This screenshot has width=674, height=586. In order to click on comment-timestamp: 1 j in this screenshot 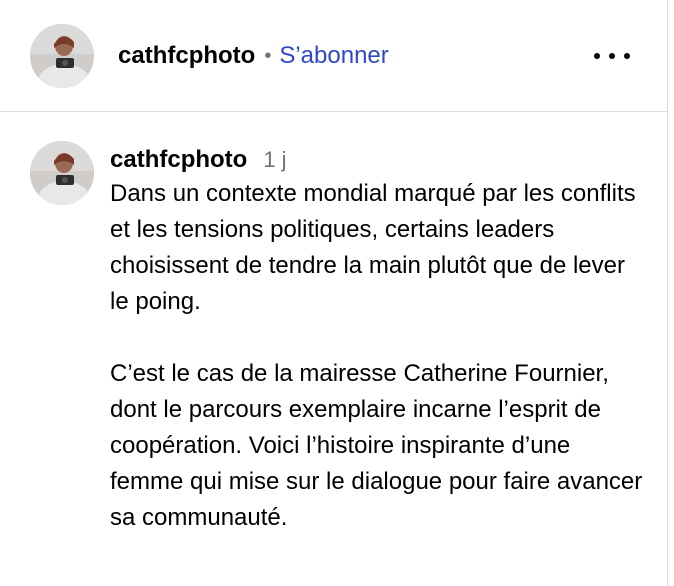, I will do `click(274, 160)`.